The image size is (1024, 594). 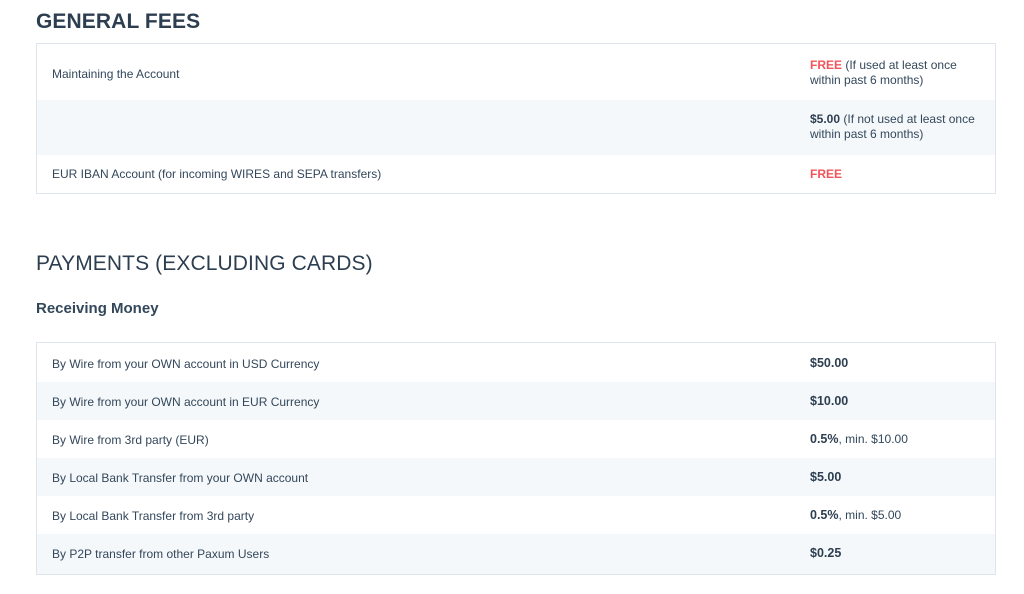 What do you see at coordinates (97, 308) in the screenshot?
I see `receiving-money-subheading: Receiving Money` at bounding box center [97, 308].